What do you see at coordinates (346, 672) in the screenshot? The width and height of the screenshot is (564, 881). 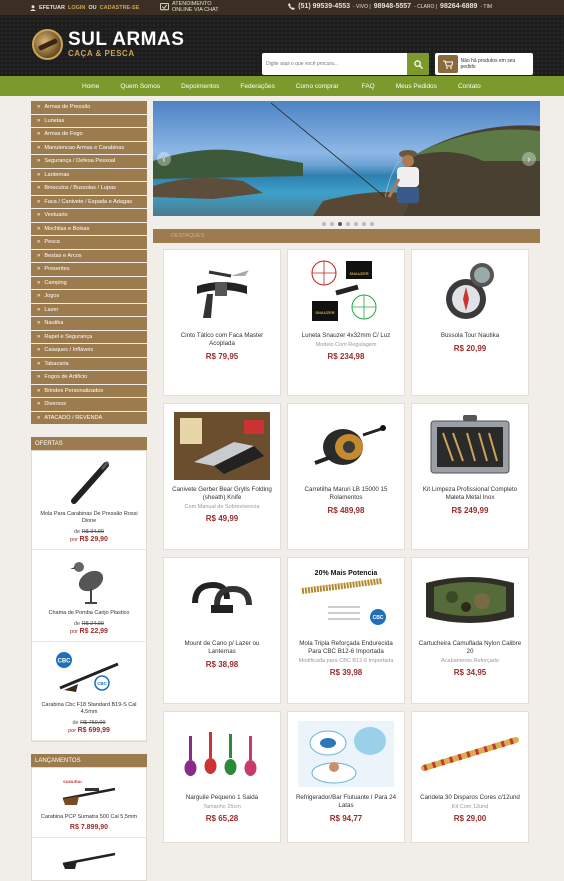 I see `product-price: R$ 39,98` at bounding box center [346, 672].